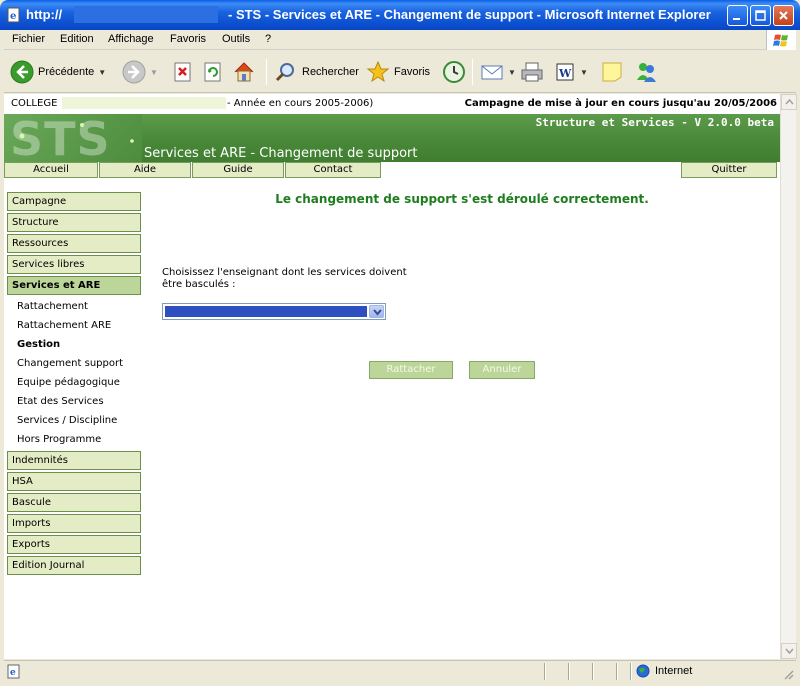  What do you see at coordinates (74, 325) in the screenshot?
I see `sidebar-sub-rattachement-are: Rattachement ARE` at bounding box center [74, 325].